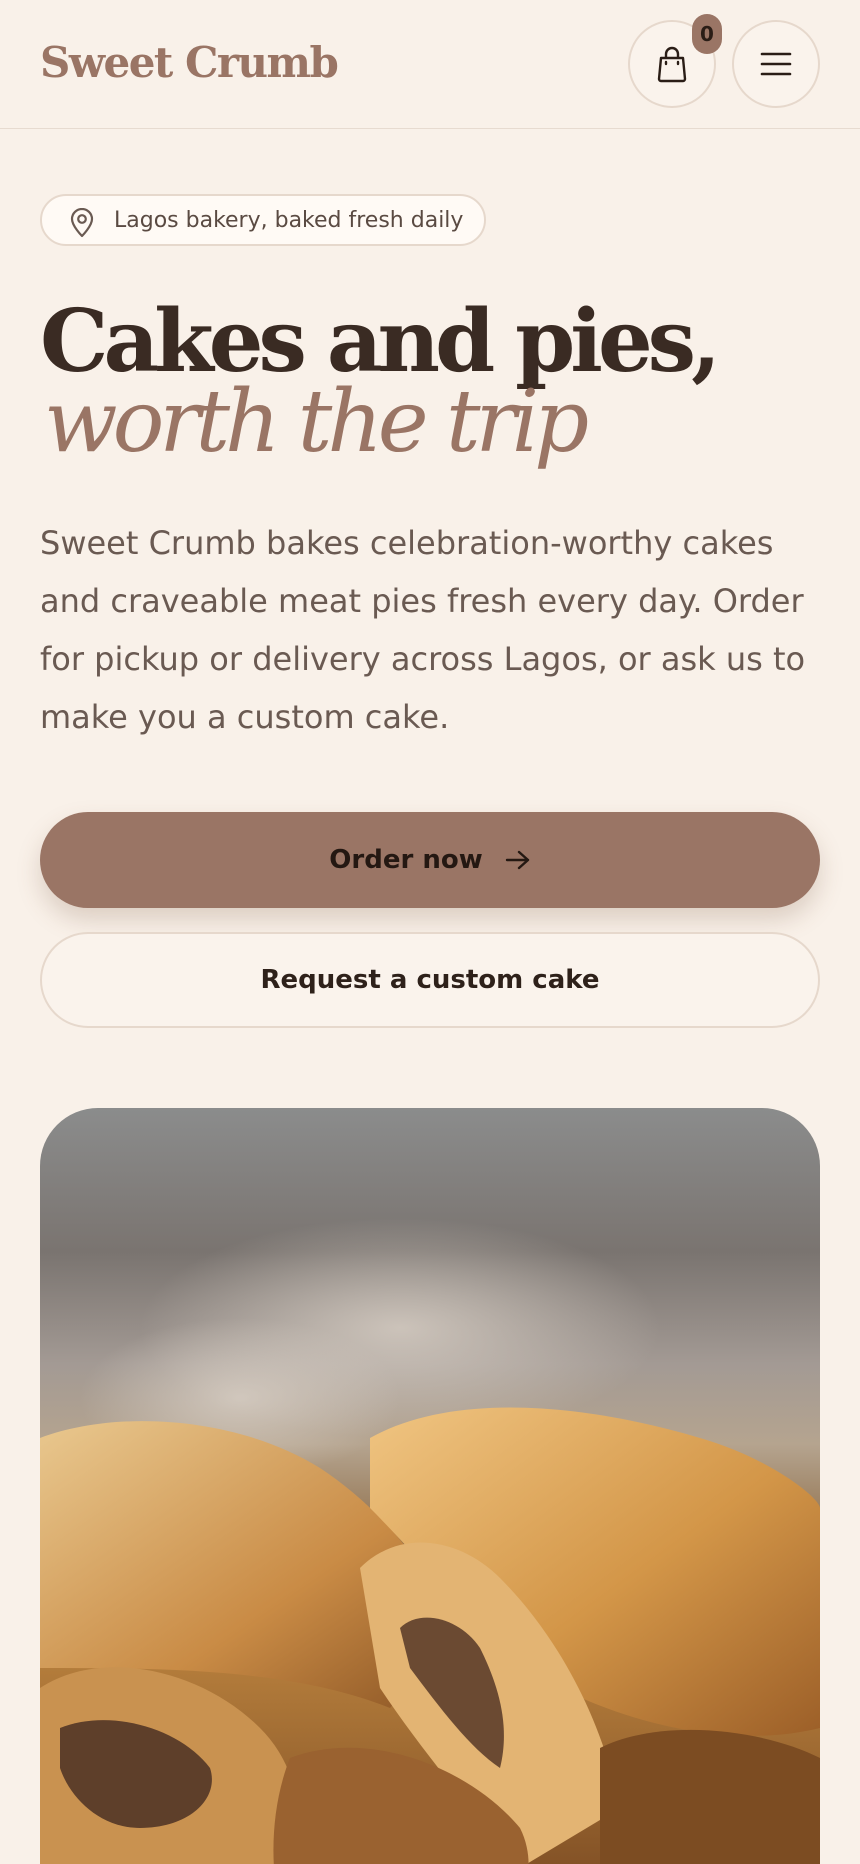 The height and width of the screenshot is (1864, 860). What do you see at coordinates (289, 220) in the screenshot?
I see `location-pill-label: Lagos bakery, baked fresh daily` at bounding box center [289, 220].